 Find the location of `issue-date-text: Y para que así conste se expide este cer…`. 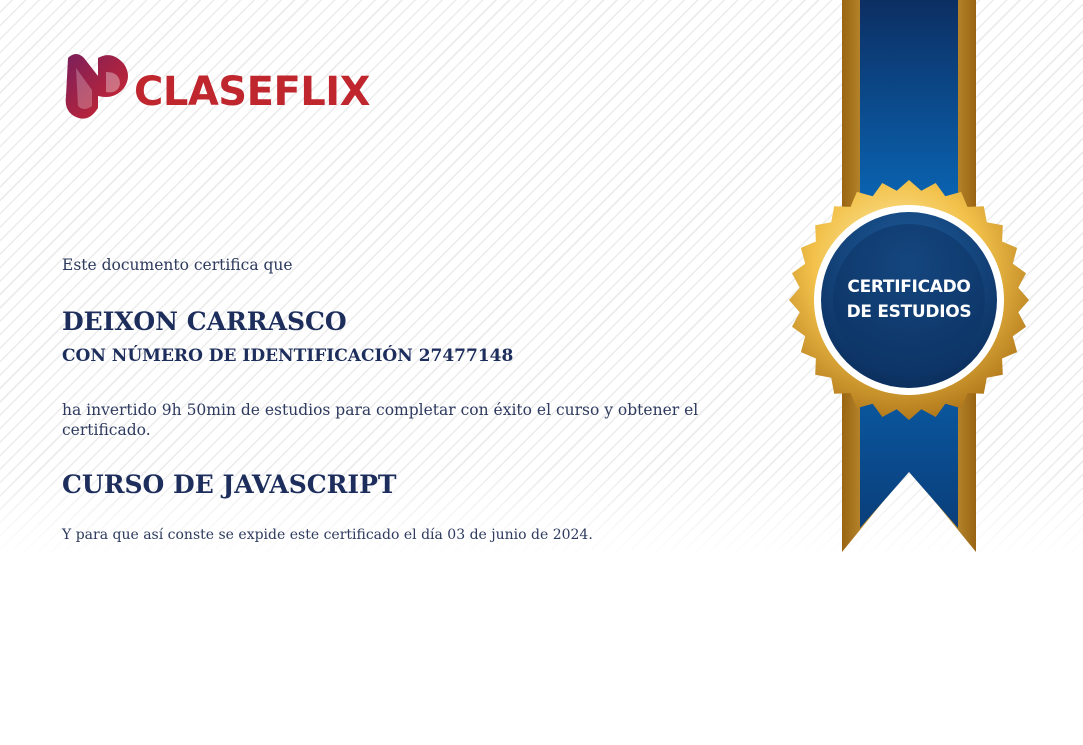

issue-date-text: Y para que así conste se expide este cer… is located at coordinates (327, 535).